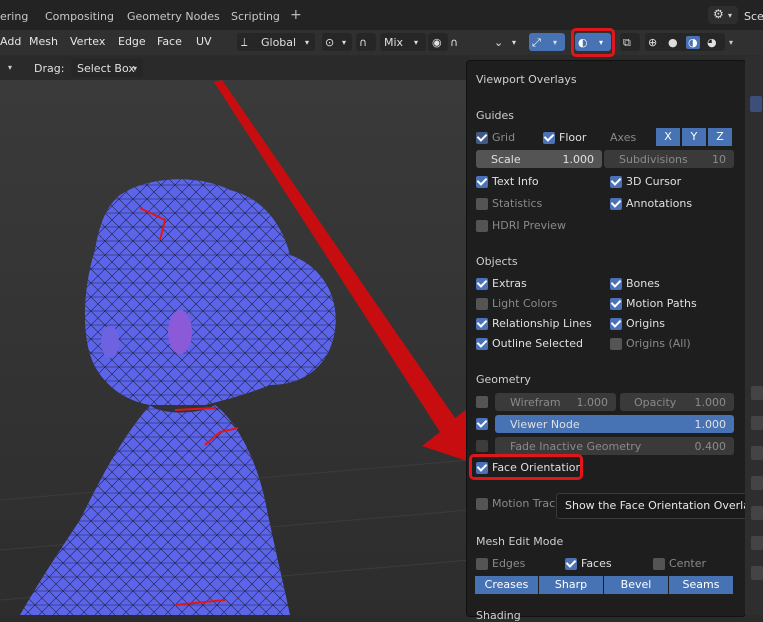 This screenshot has width=763, height=622. I want to click on seams-toggle: Seams, so click(701, 585).